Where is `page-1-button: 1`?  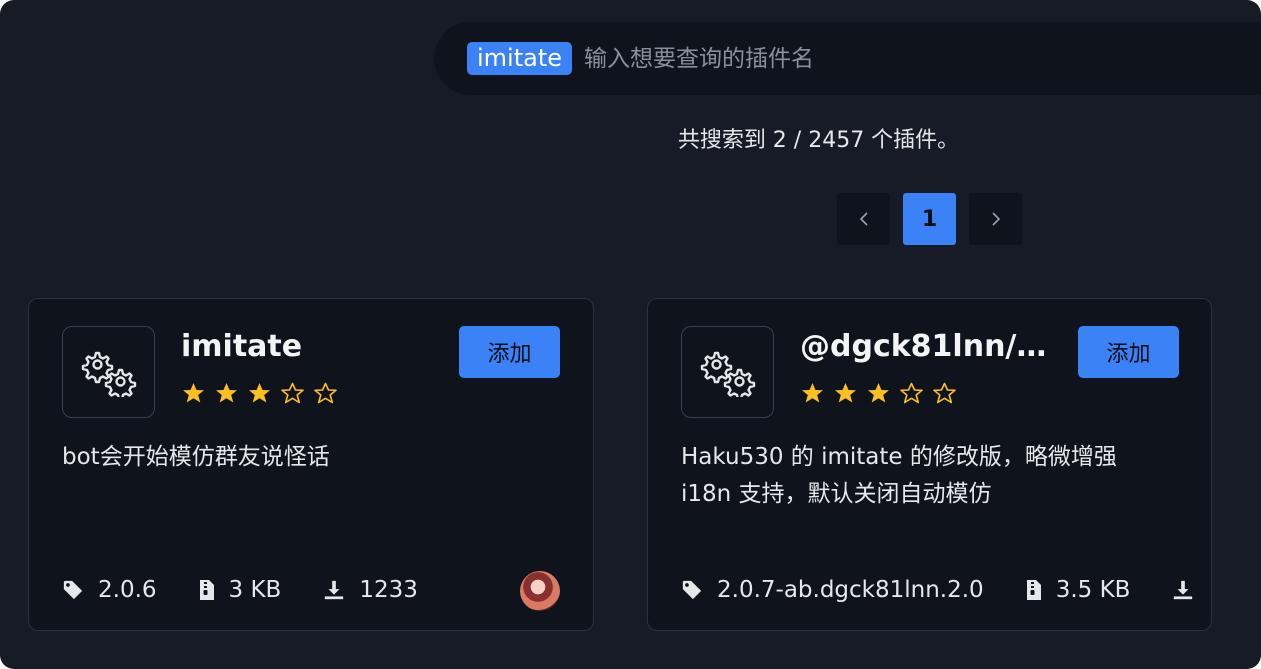 page-1-button: 1 is located at coordinates (929, 219).